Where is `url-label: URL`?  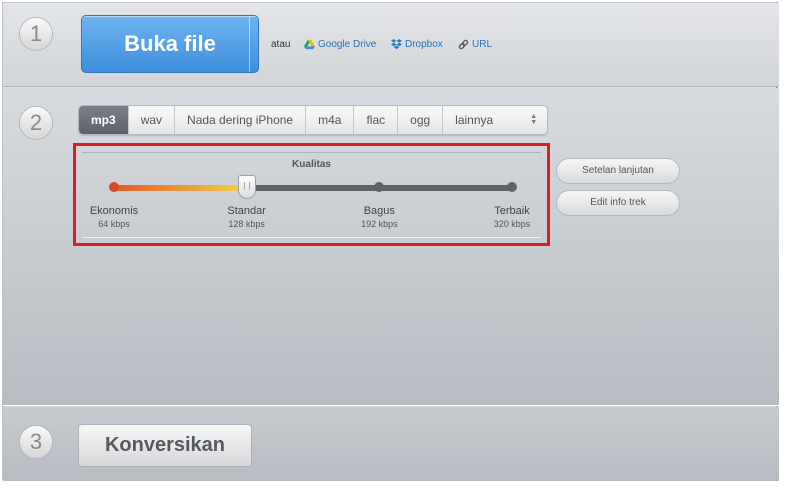
url-label: URL is located at coordinates (482, 44).